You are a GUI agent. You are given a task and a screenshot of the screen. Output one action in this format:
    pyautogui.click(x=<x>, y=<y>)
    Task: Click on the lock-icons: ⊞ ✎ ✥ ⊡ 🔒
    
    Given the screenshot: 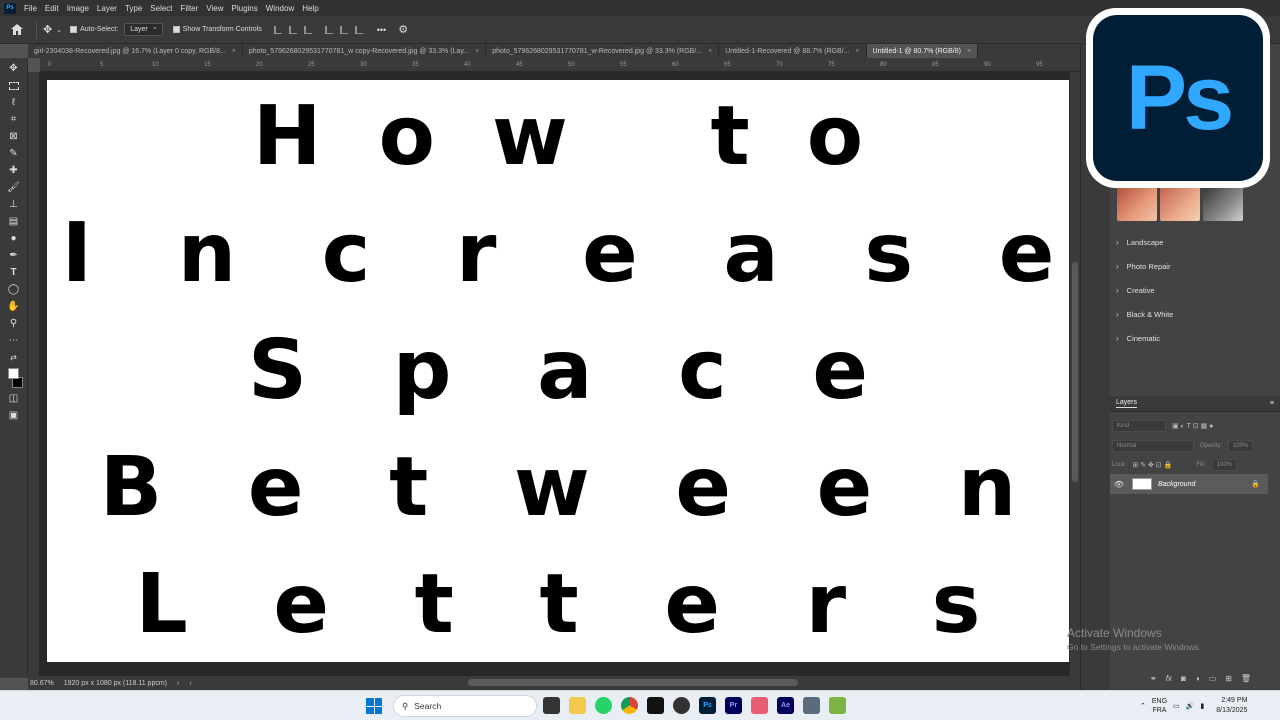 What is the action you would take?
    pyautogui.click(x=1152, y=465)
    